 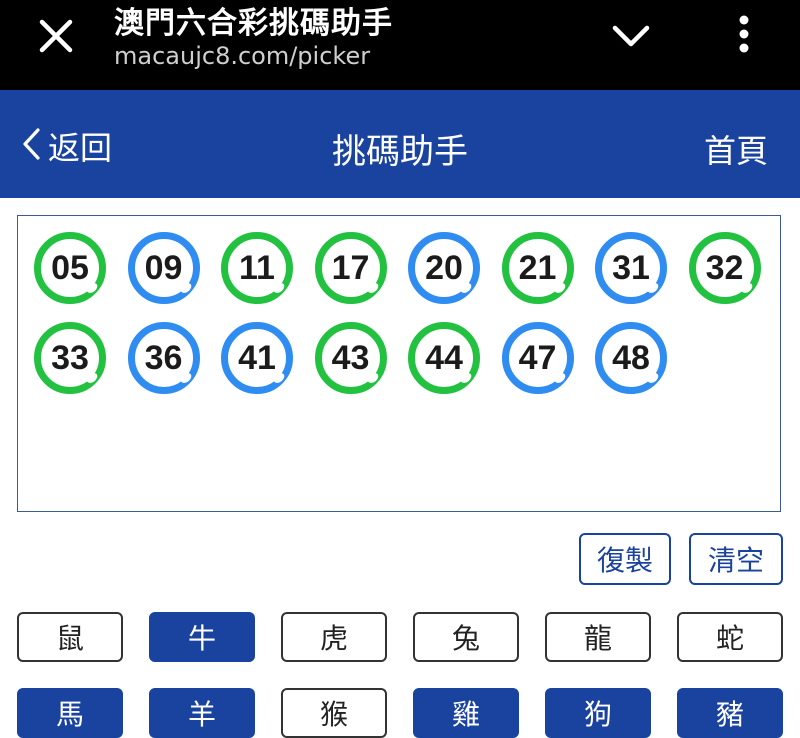 What do you see at coordinates (400, 45) in the screenshot?
I see `browser-toolbar: 澳門六合彩挑碼助手 macaujc8.com/picker` at bounding box center [400, 45].